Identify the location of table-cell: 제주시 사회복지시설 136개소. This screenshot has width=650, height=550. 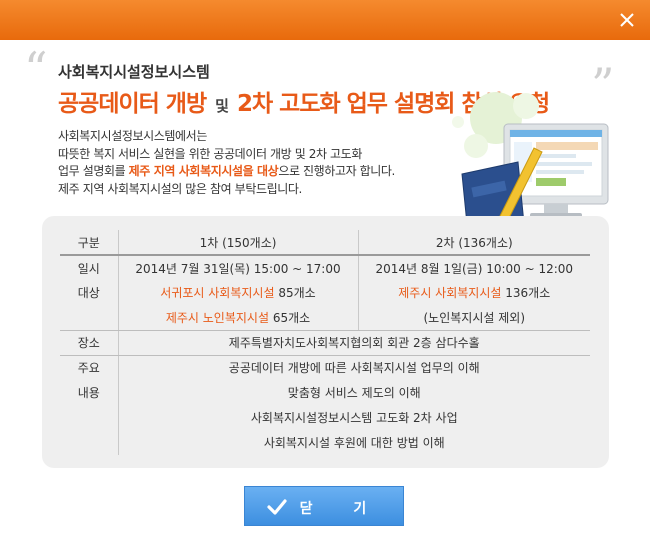
(473, 292).